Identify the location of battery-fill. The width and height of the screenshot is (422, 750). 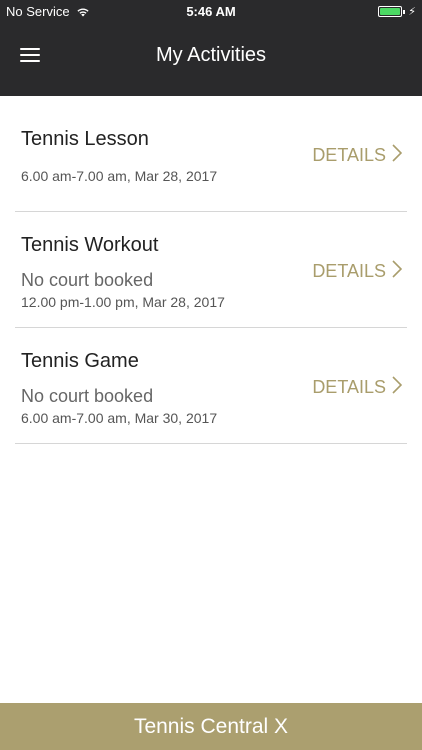
(390, 11).